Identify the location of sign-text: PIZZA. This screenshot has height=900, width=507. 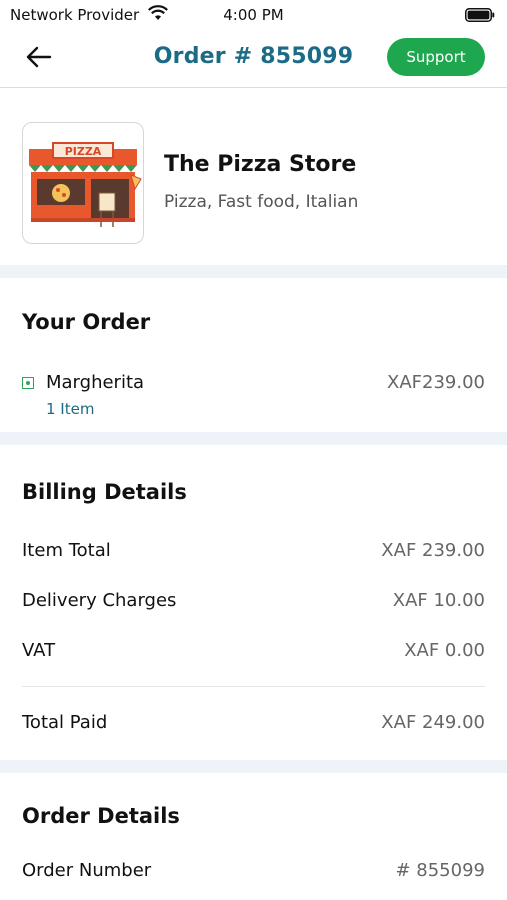
(83, 151).